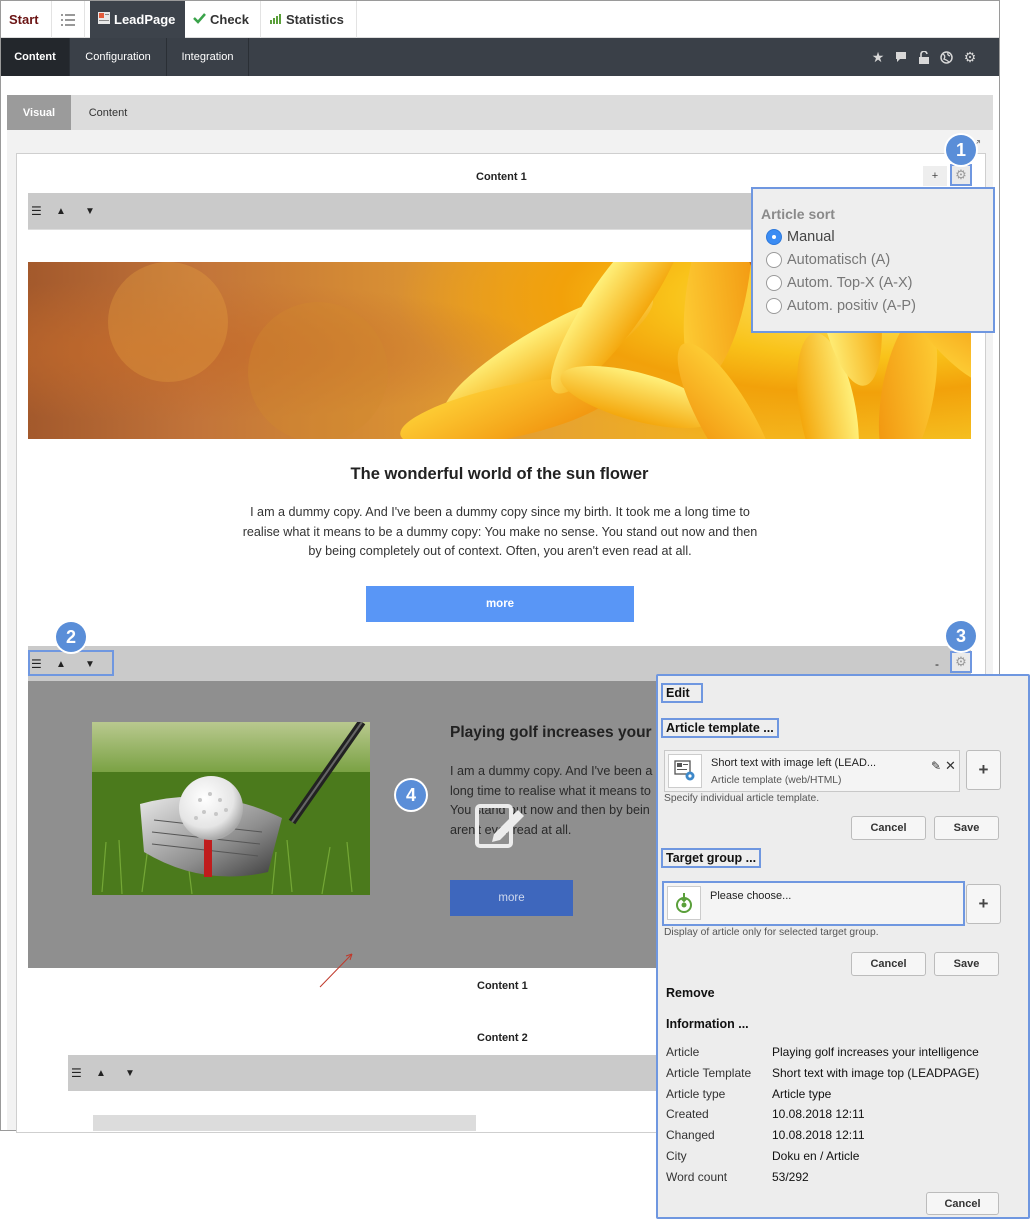 The image size is (1030, 1219). What do you see at coordinates (104, 19) in the screenshot?
I see `leadpage-icon` at bounding box center [104, 19].